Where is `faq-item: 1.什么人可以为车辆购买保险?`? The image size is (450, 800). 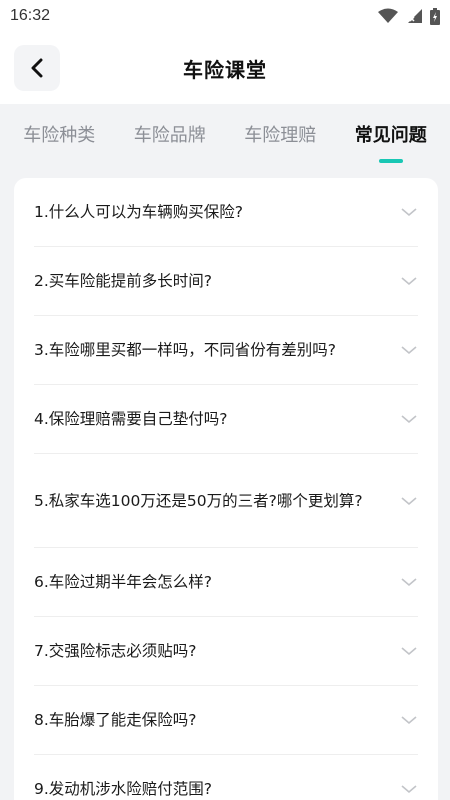
faq-item: 1.什么人可以为车辆购买保险? is located at coordinates (226, 212).